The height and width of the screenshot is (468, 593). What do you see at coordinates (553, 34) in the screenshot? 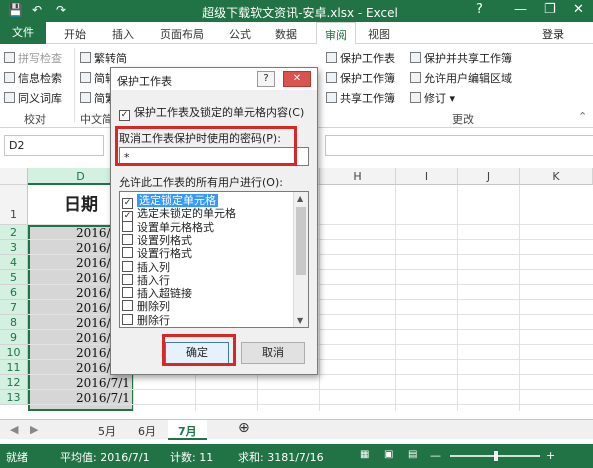
I see `sign-in-link: 登录` at bounding box center [553, 34].